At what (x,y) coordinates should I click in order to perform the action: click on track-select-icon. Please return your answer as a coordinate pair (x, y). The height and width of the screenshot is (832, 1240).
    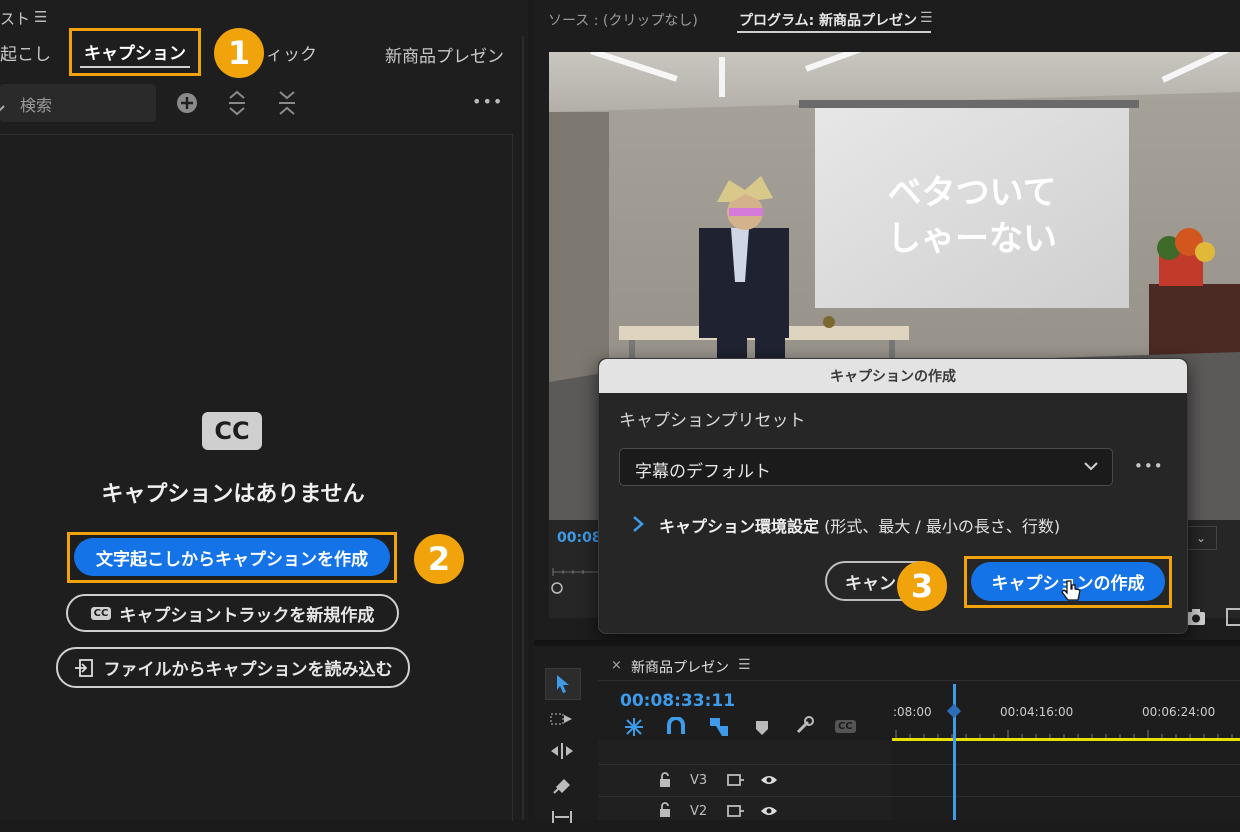
    Looking at the image, I should click on (561, 719).